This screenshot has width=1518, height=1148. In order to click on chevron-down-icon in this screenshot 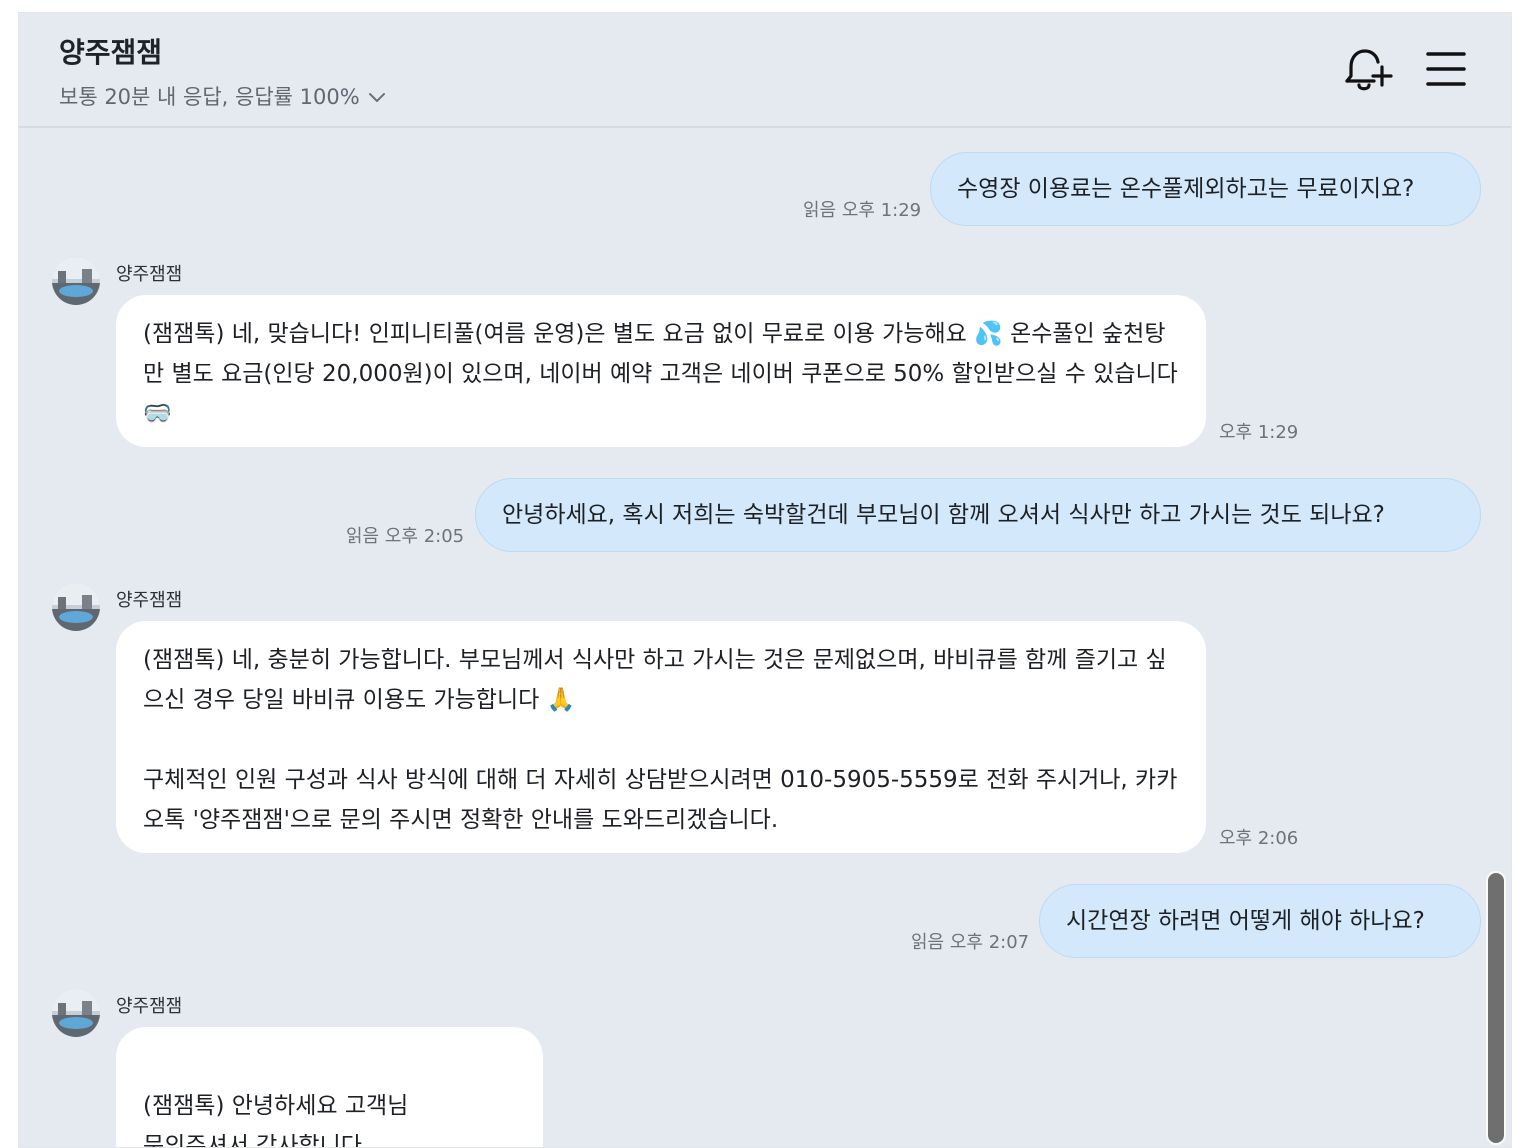, I will do `click(377, 97)`.